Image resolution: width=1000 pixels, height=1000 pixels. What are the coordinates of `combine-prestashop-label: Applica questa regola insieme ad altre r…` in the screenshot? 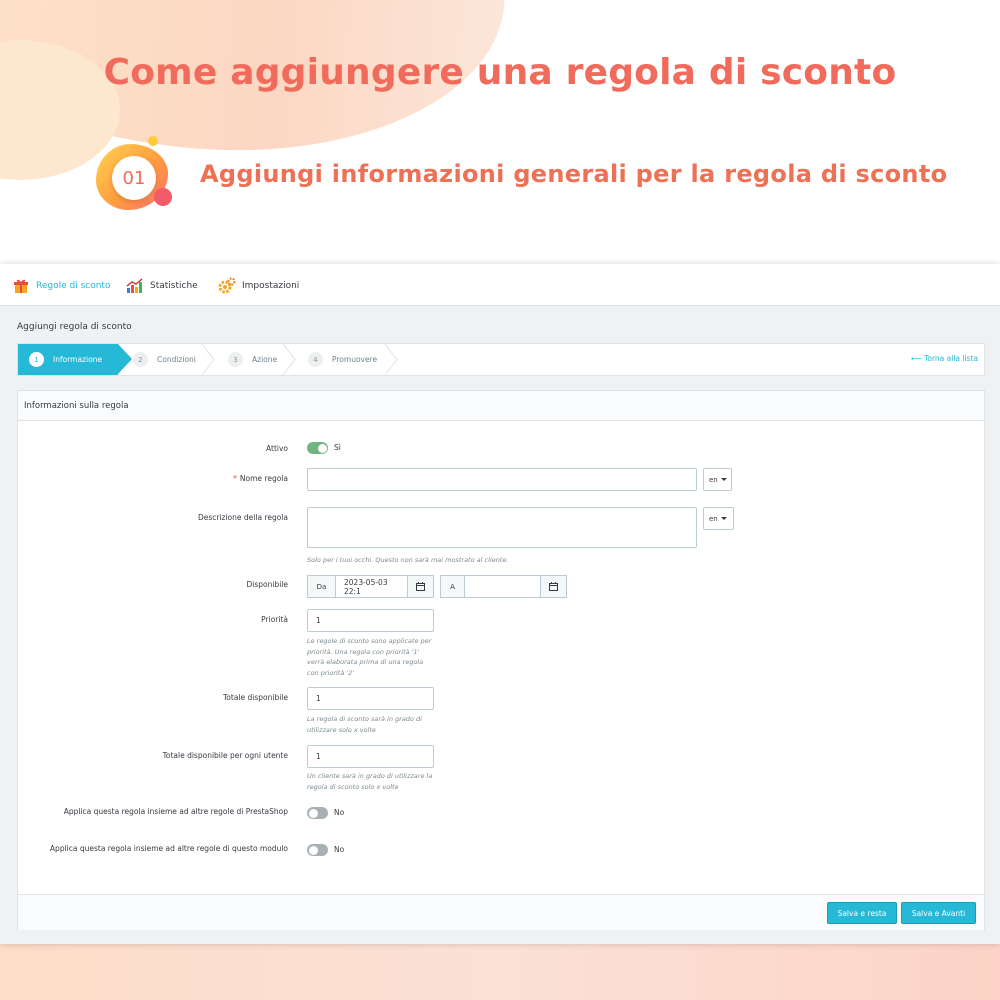 It's located at (175, 811).